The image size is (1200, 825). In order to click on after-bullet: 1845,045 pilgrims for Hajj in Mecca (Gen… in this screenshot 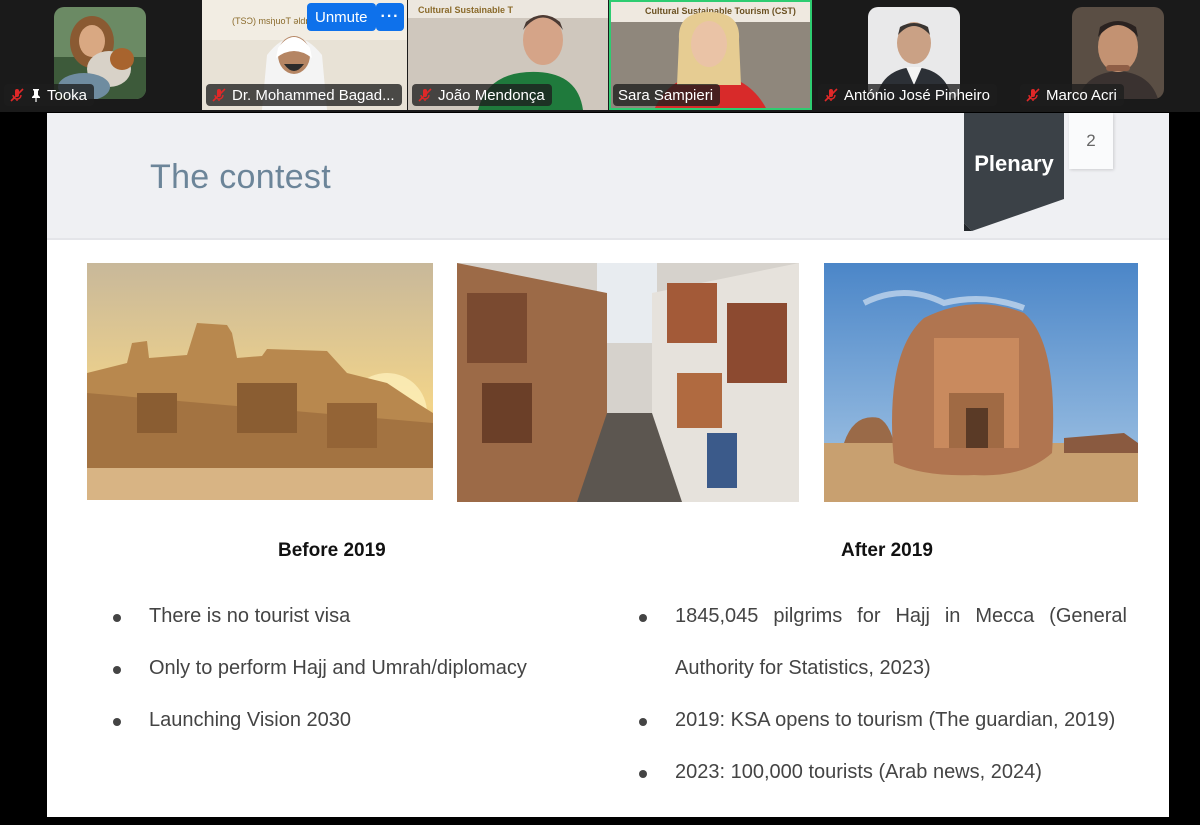, I will do `click(883, 616)`.